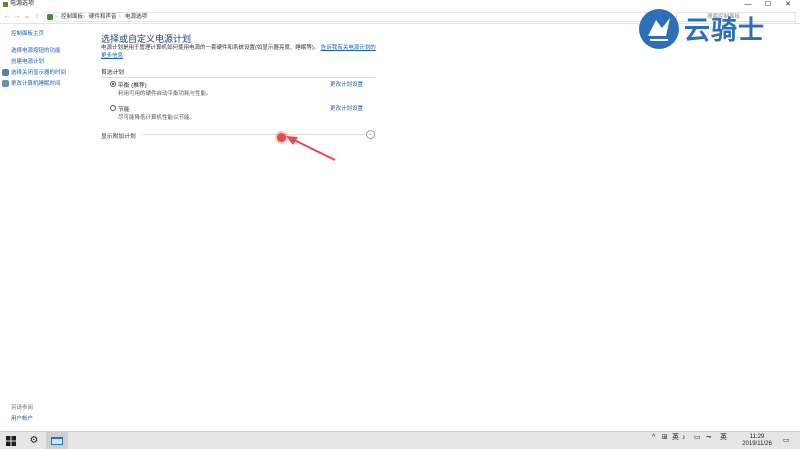 This screenshot has height=449, width=800. I want to click on section-divider, so click(238, 77).